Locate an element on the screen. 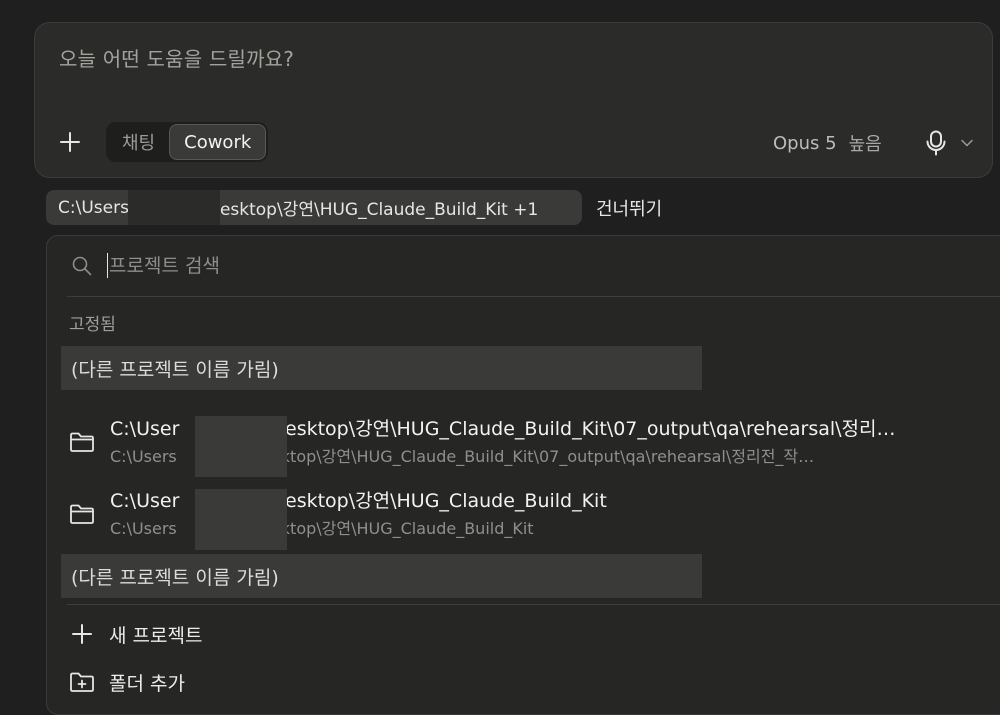 The image size is (1000, 715). folder-path-start: C:\Users is located at coordinates (93, 207).